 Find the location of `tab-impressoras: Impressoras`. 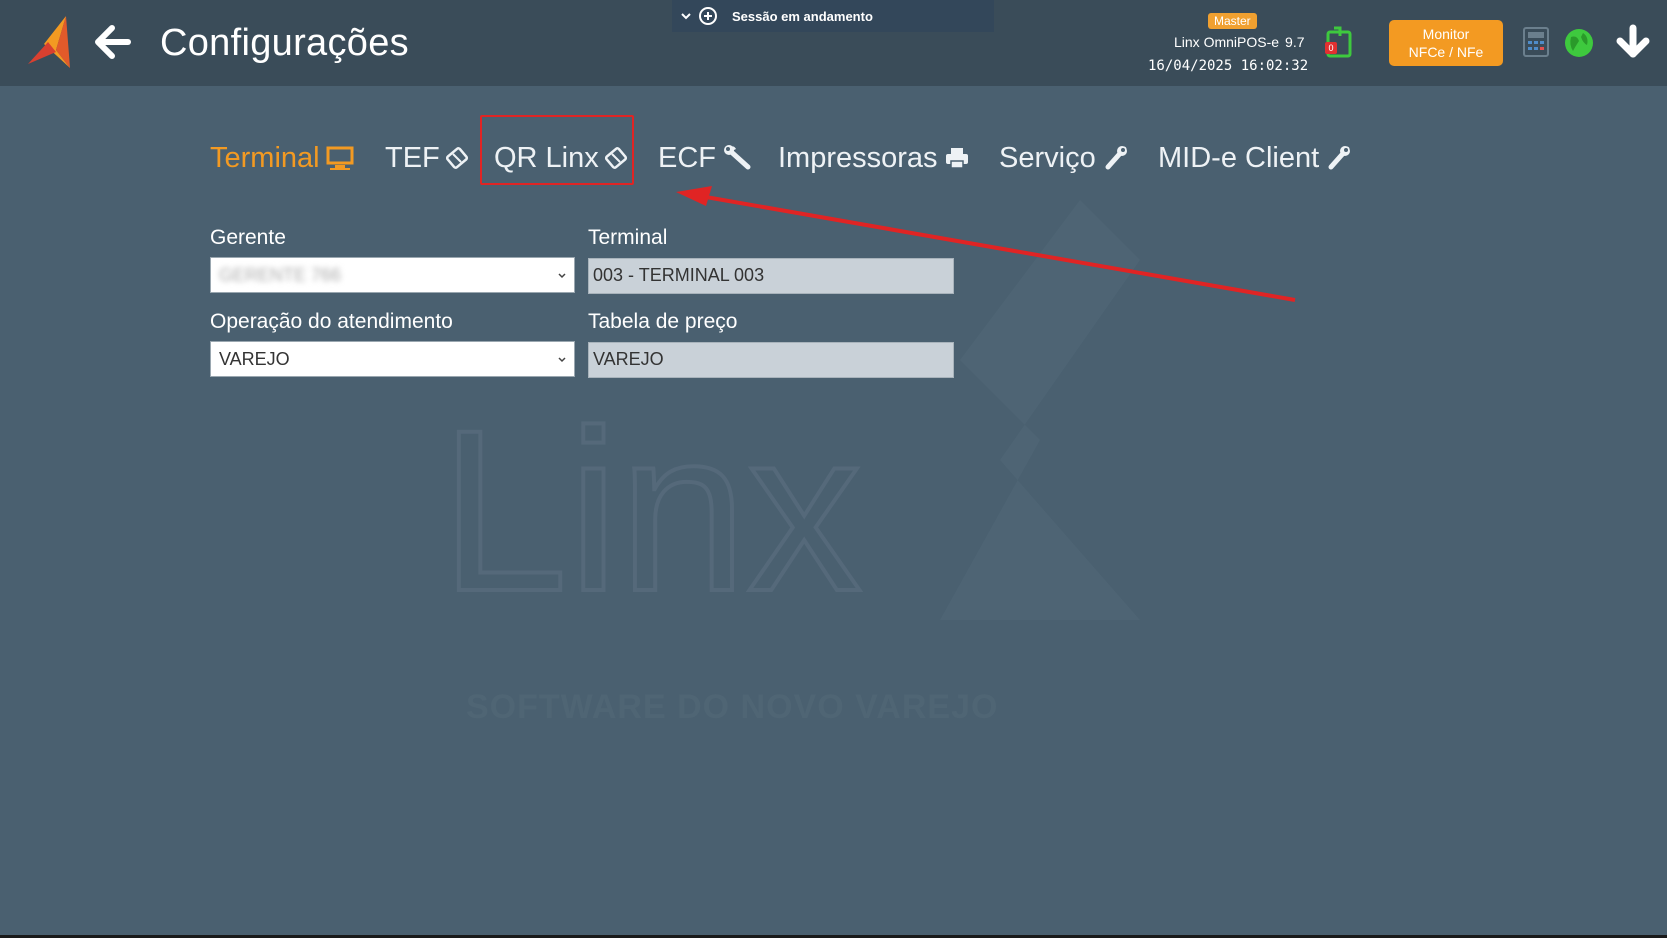

tab-impressoras: Impressoras is located at coordinates (874, 158).